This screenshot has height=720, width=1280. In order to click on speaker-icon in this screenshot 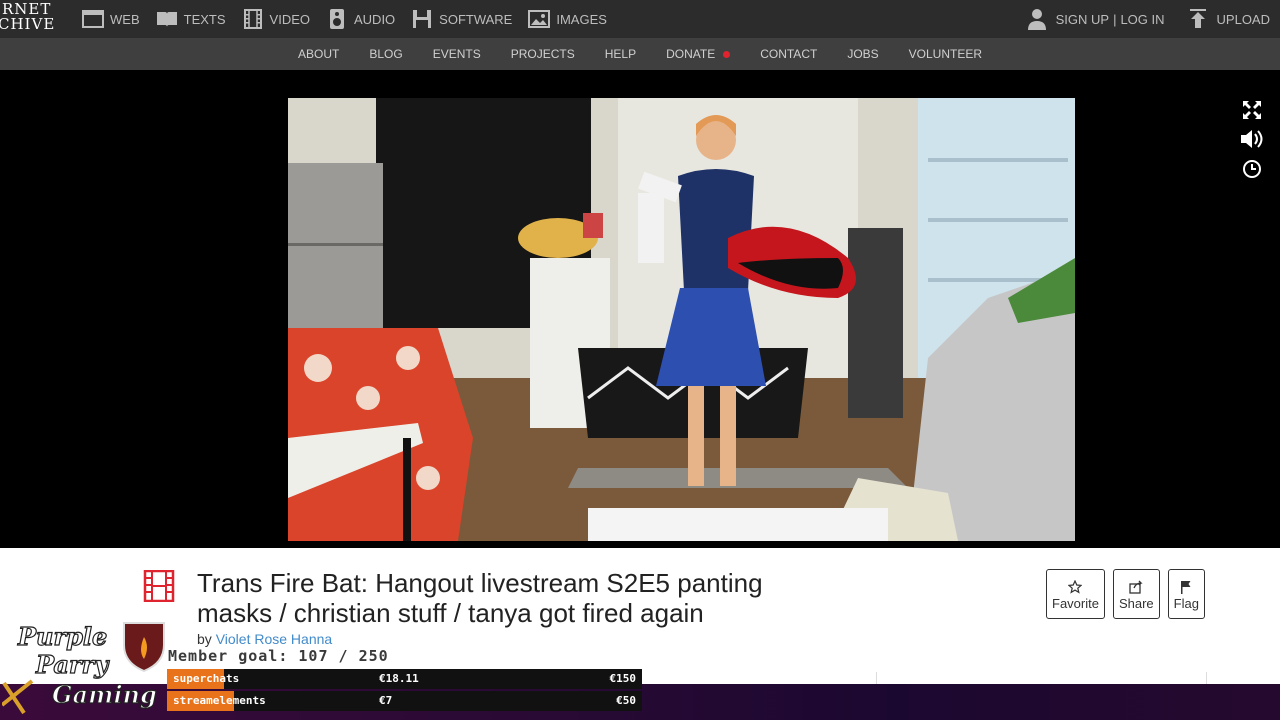, I will do `click(337, 19)`.